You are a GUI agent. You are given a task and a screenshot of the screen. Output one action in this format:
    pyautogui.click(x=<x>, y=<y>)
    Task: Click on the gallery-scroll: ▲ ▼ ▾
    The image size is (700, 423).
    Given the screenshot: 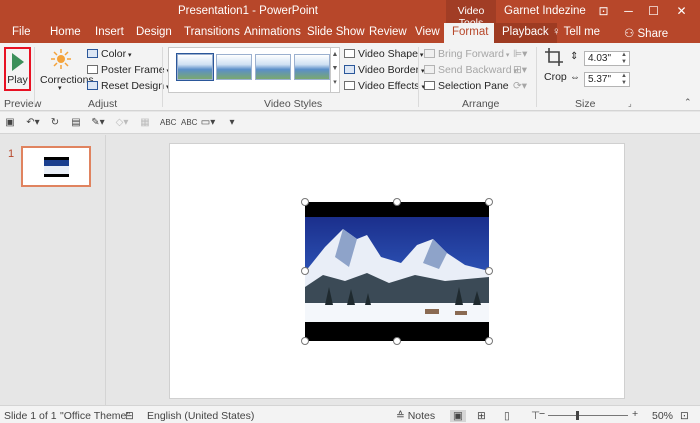 What is the action you would take?
    pyautogui.click(x=334, y=70)
    